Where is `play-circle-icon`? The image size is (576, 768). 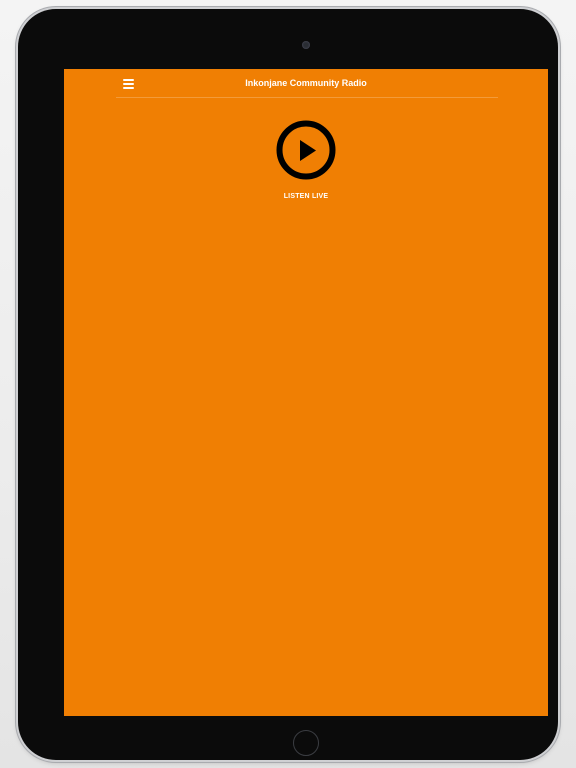 play-circle-icon is located at coordinates (306, 150).